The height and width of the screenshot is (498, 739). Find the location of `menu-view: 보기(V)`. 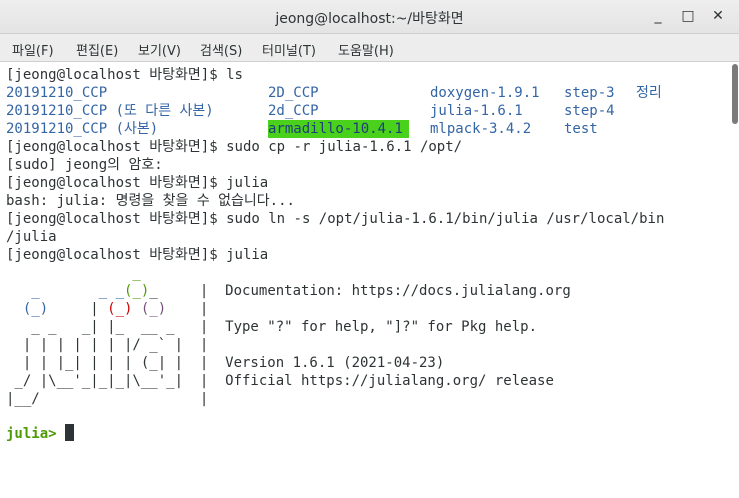

menu-view: 보기(V) is located at coordinates (159, 49).